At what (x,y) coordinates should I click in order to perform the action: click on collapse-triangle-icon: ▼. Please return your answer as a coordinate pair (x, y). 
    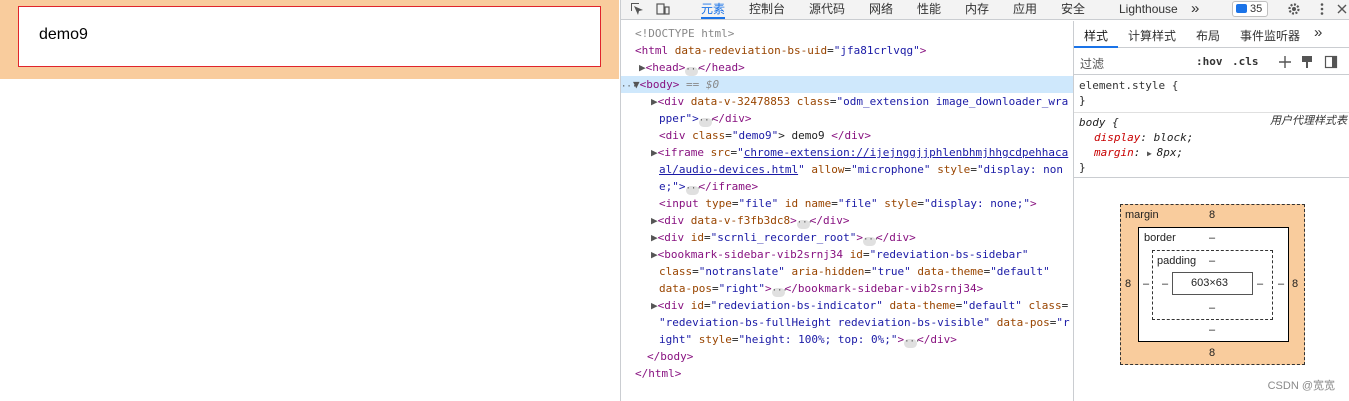
    Looking at the image, I should click on (636, 84).